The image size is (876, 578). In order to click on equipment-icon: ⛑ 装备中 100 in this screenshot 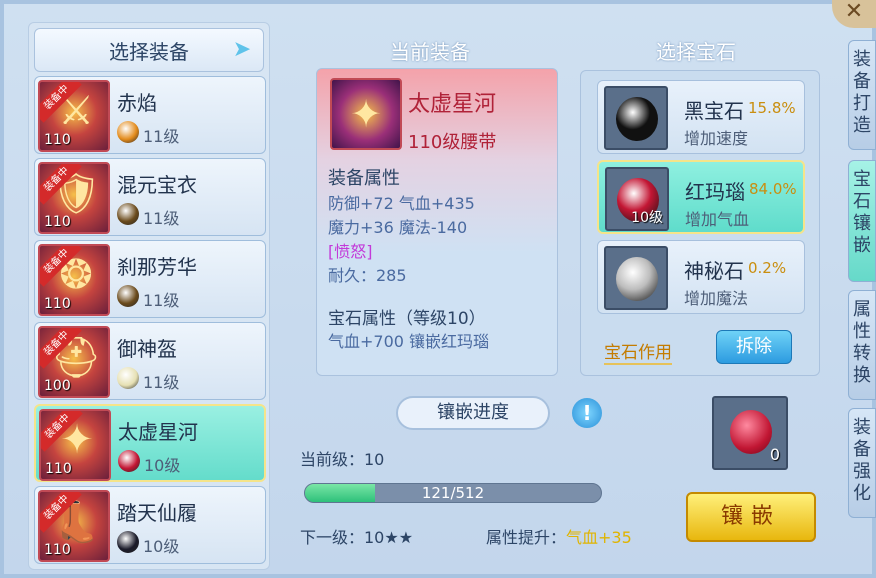, I will do `click(74, 362)`.